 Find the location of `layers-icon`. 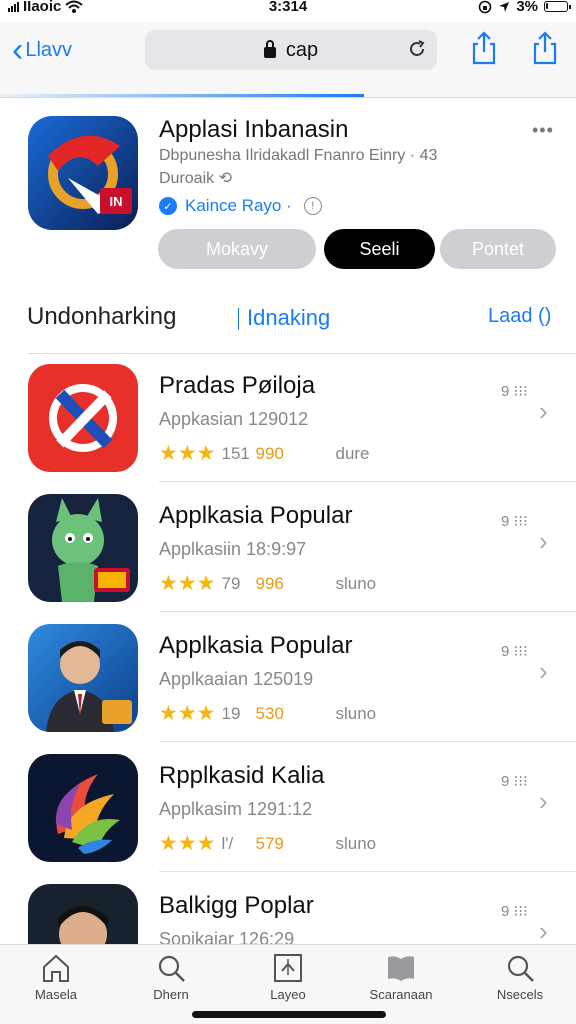

layers-icon is located at coordinates (288, 968).